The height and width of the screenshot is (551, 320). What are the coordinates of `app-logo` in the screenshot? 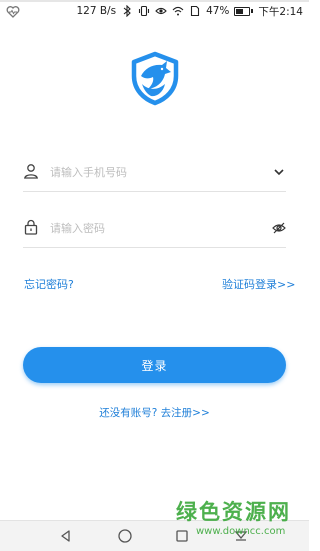 It's located at (155, 78).